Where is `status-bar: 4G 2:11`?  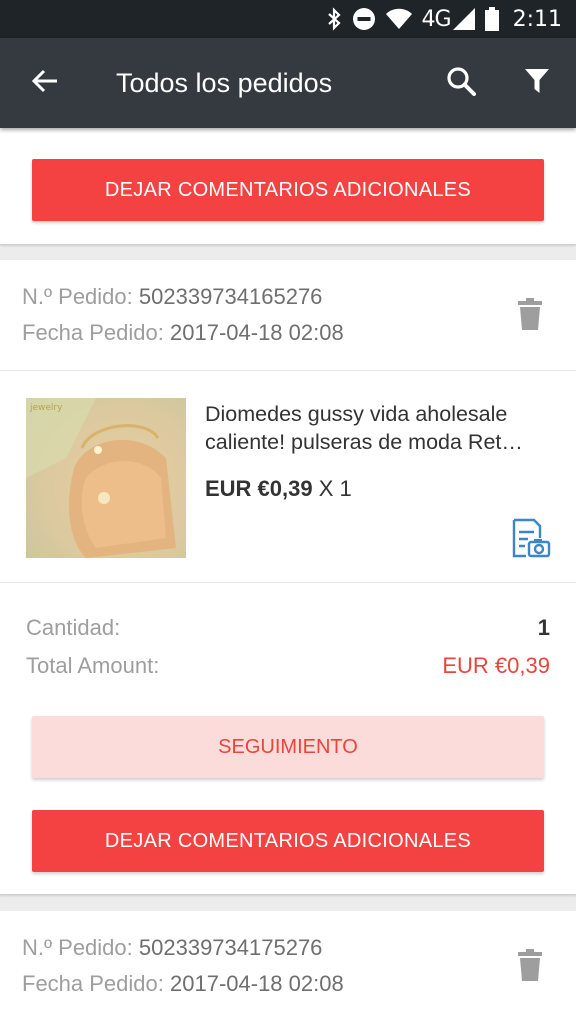 status-bar: 4G 2:11 is located at coordinates (288, 19).